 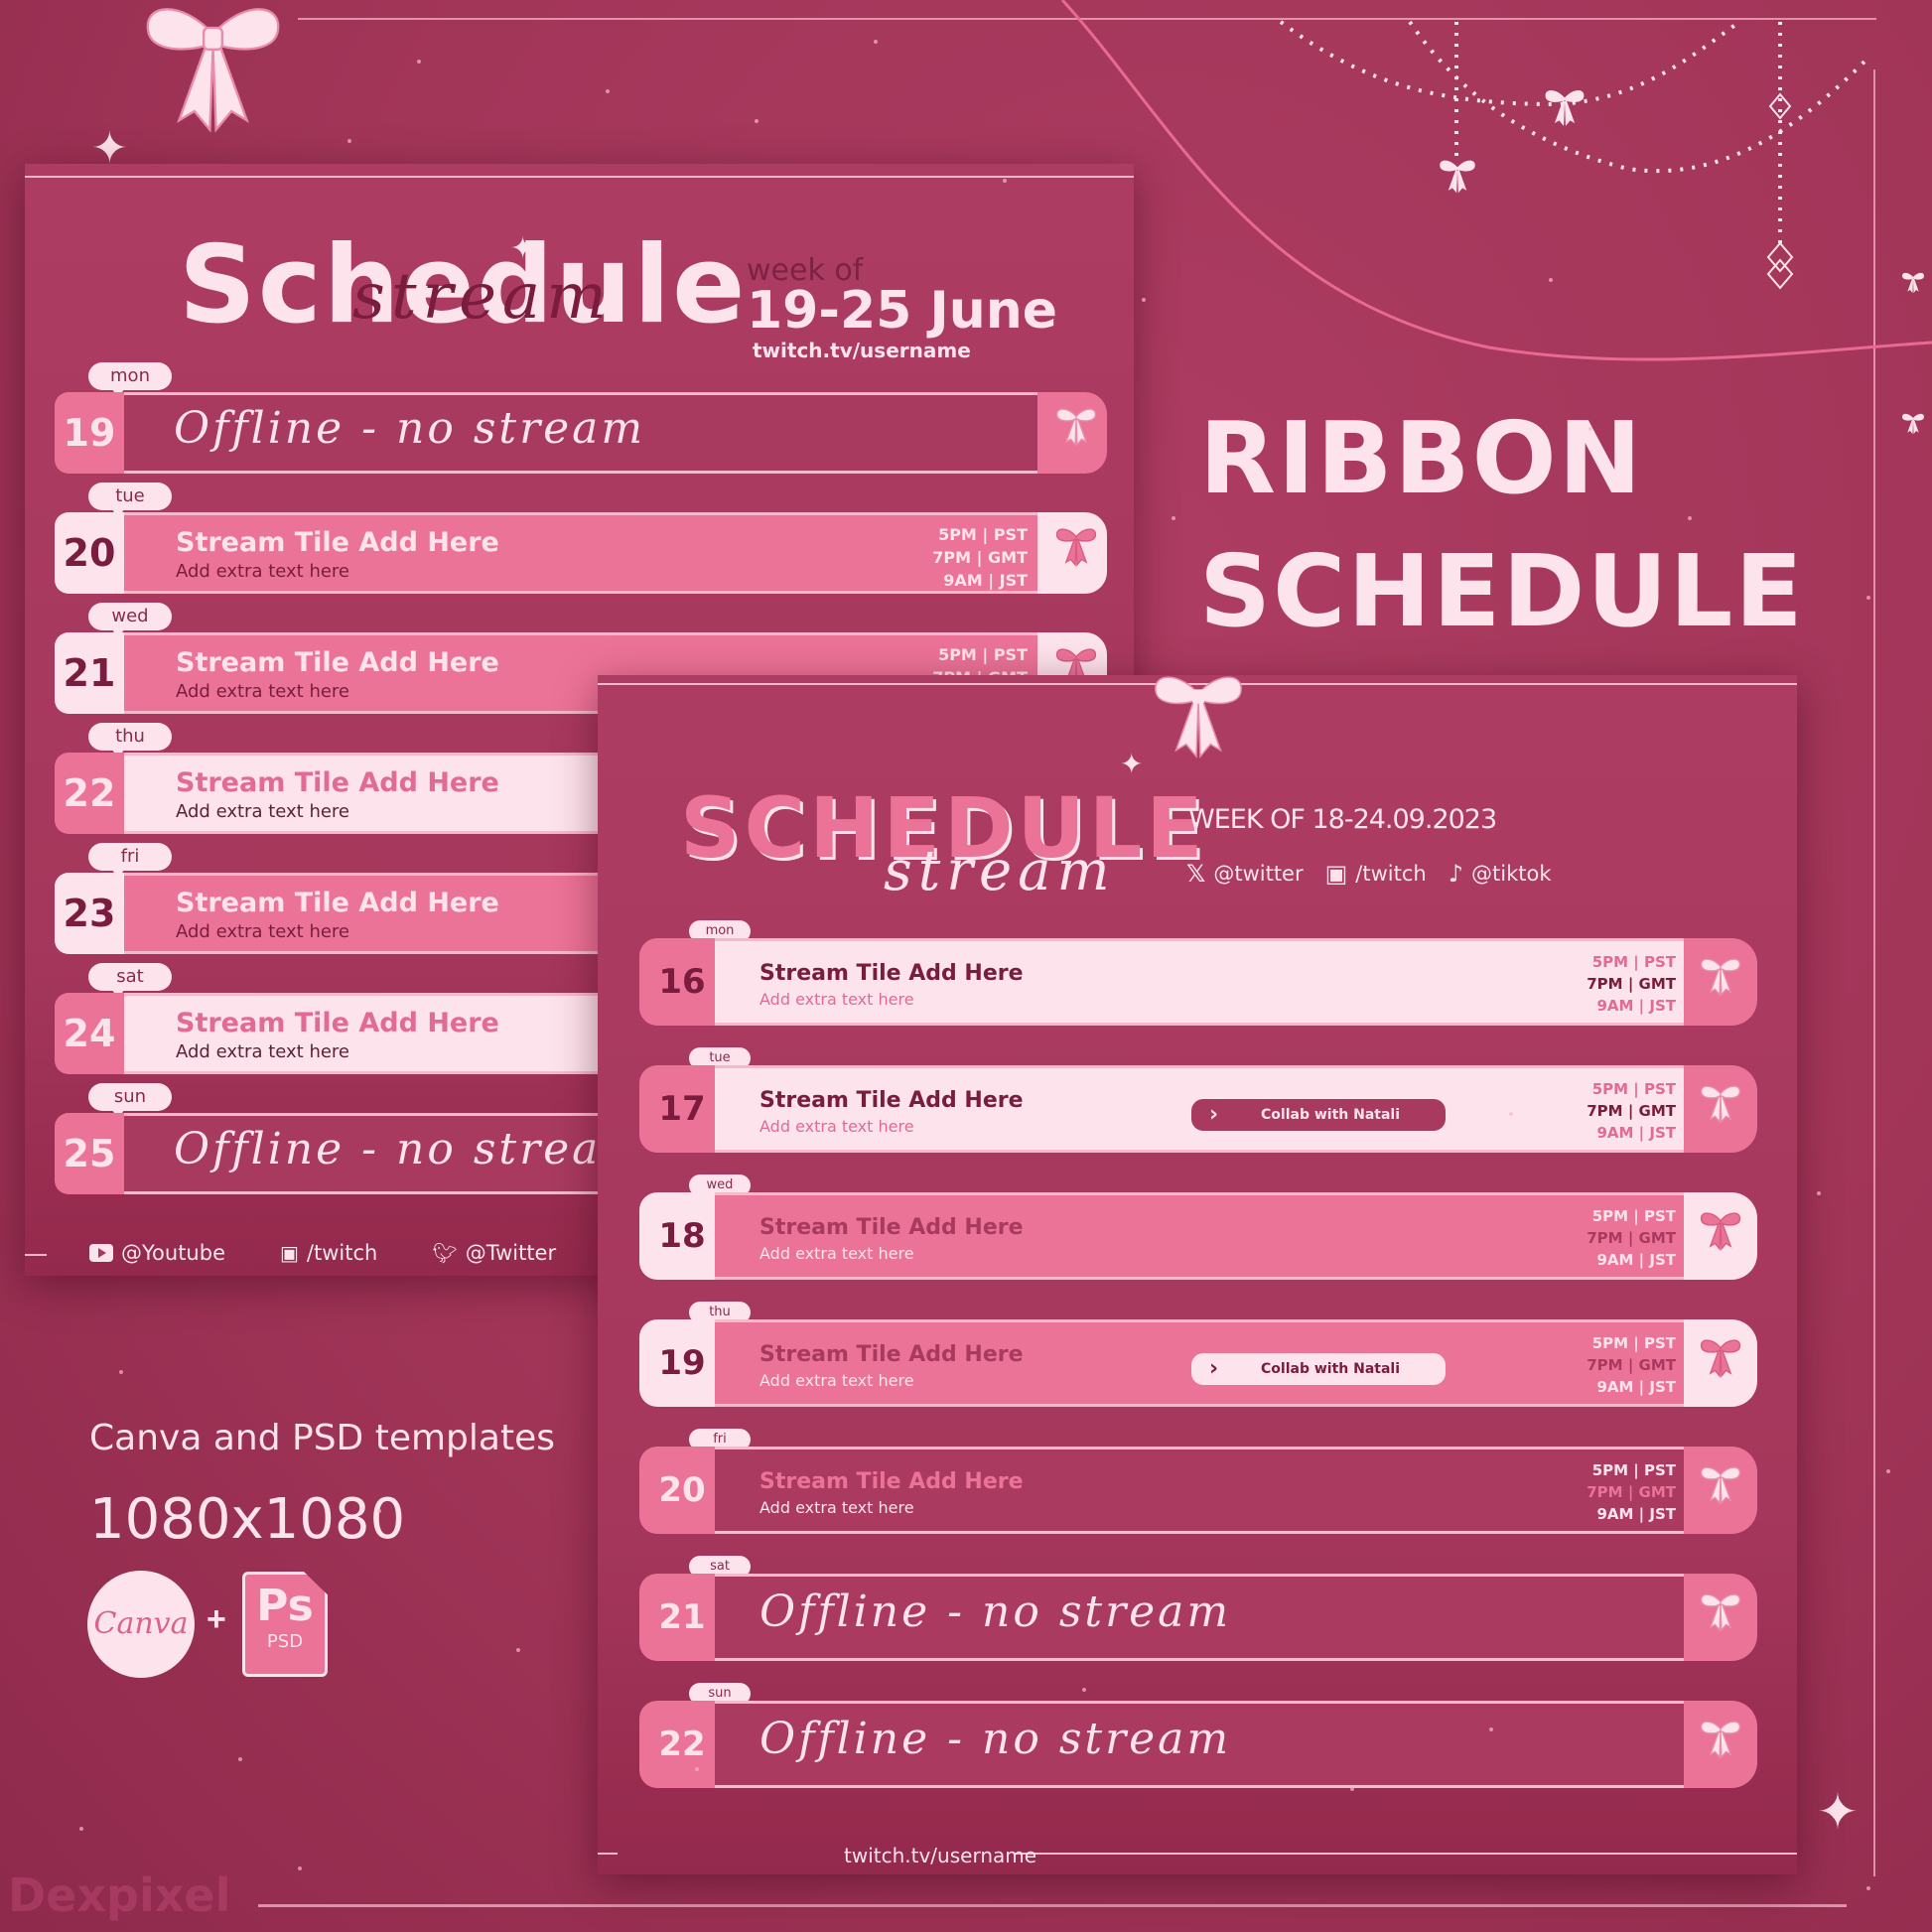 I want to click on channel-url: twitch.tv/username, so click(x=862, y=350).